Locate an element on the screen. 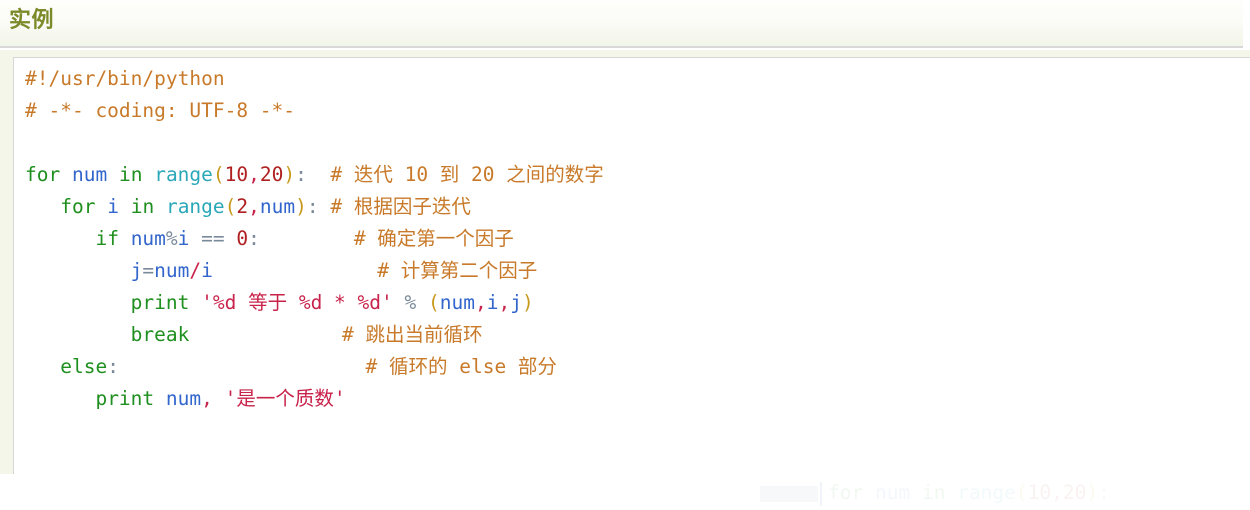 The height and width of the screenshot is (510, 1250). line-for-i-token-12: ) is located at coordinates (301, 206).